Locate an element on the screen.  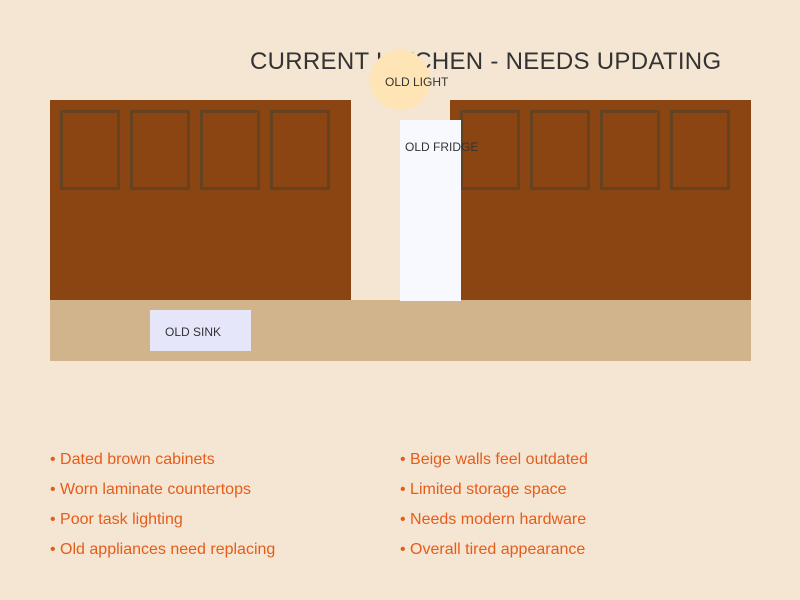
left-upper-cabinets is located at coordinates (200, 200).